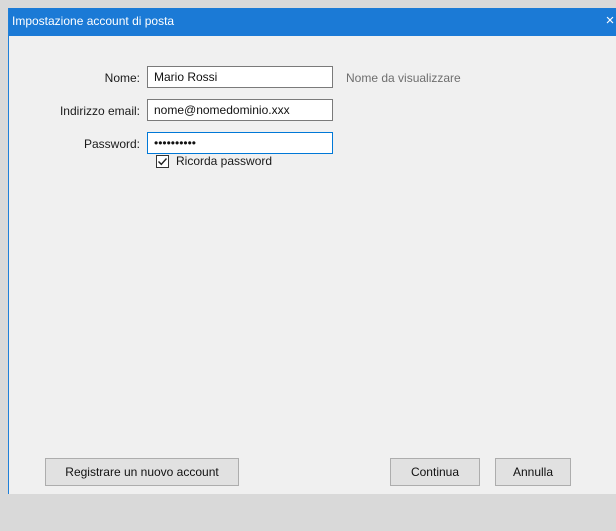 This screenshot has width=616, height=531. Describe the element at coordinates (99, 111) in the screenshot. I see `email-label: Indirizzo email:` at that location.